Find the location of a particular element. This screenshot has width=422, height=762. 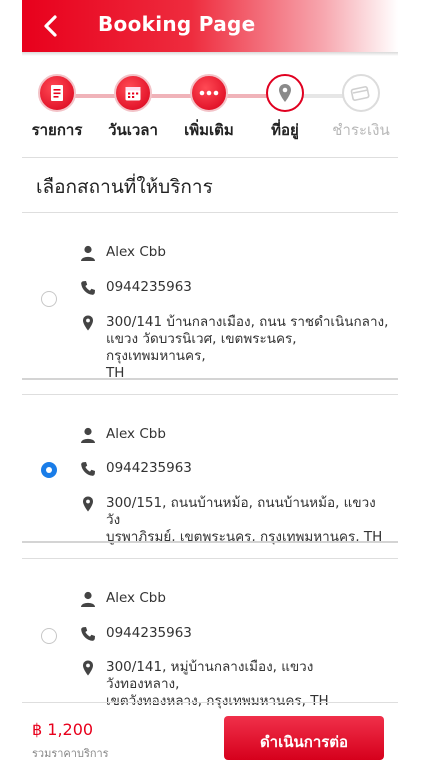

continue-button: ดำเนินการต่อ is located at coordinates (304, 738).